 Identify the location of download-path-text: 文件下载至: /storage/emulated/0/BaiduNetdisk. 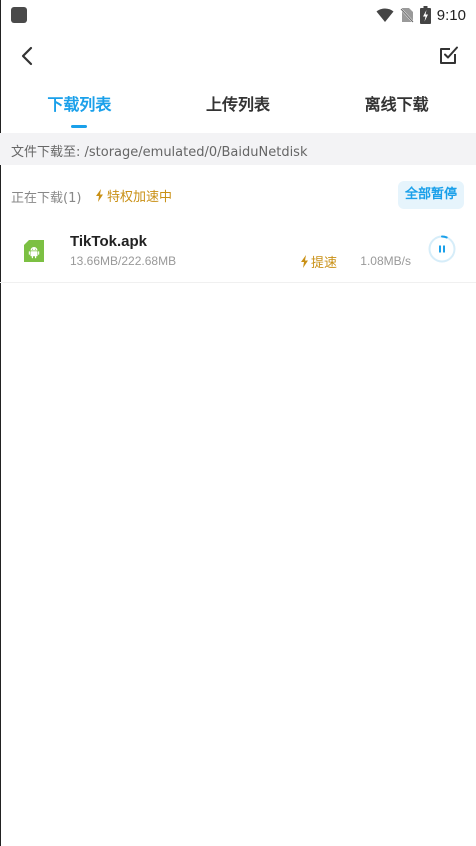
(159, 152).